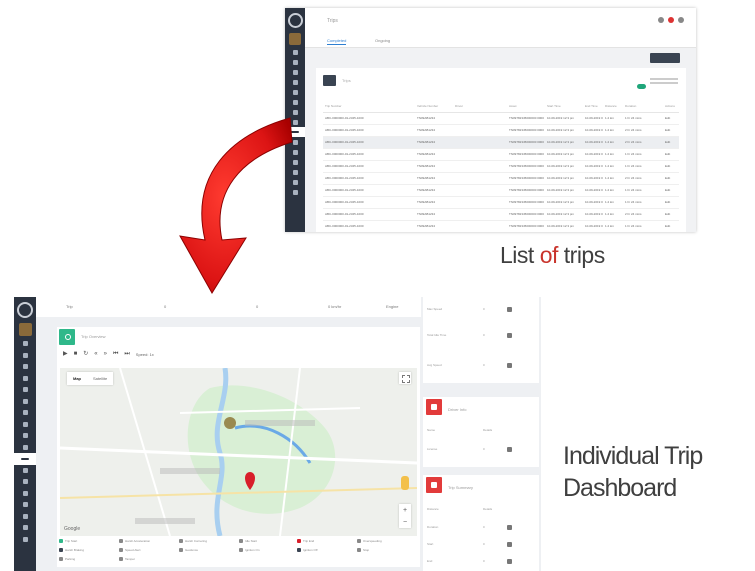  I want to click on legend-item: Parking, so click(67, 559).